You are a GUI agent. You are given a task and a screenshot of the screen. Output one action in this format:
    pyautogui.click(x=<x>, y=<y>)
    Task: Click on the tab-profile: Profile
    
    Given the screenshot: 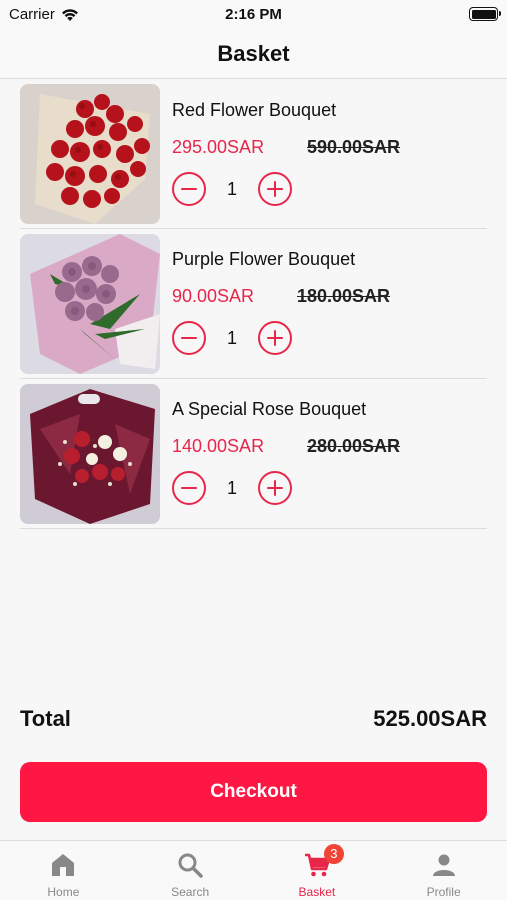 What is the action you would take?
    pyautogui.click(x=443, y=870)
    